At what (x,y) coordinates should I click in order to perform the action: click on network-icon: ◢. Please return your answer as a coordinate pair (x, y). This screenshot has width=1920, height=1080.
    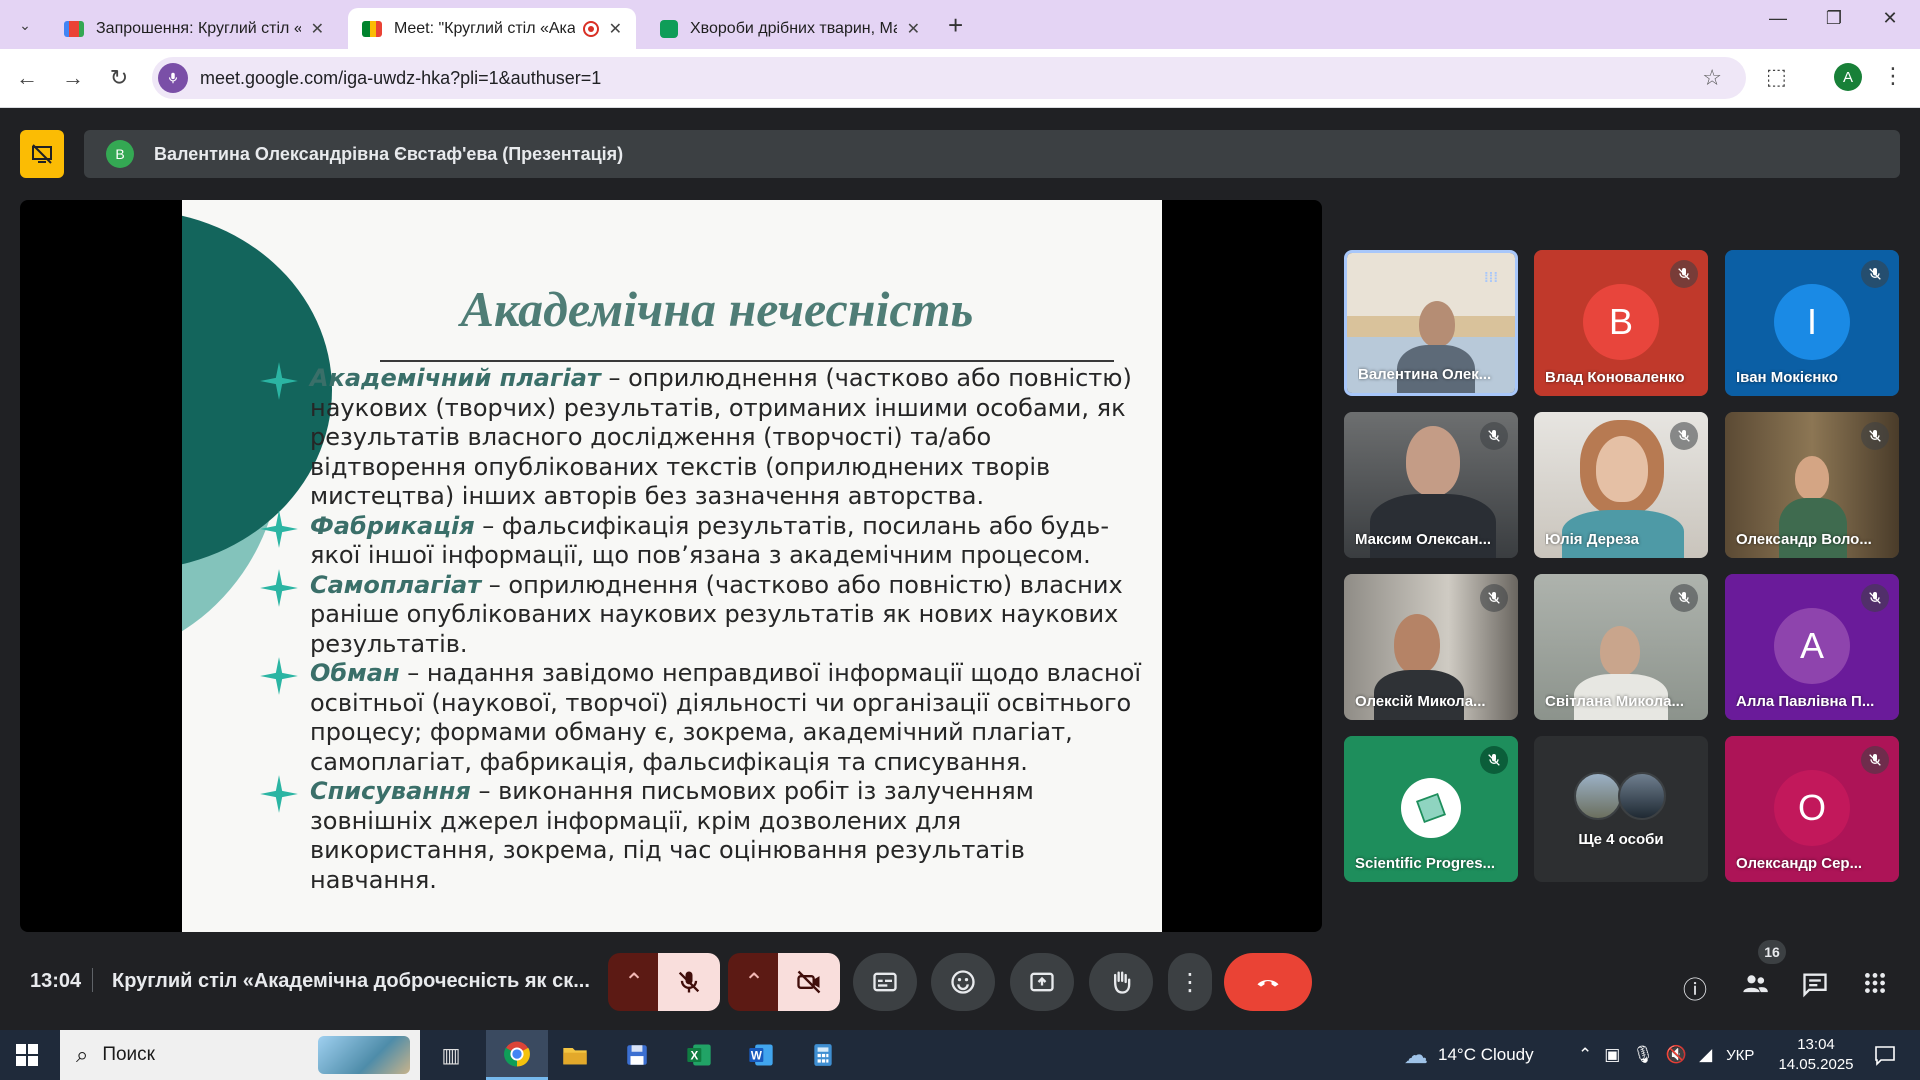
    Looking at the image, I should click on (1705, 1055).